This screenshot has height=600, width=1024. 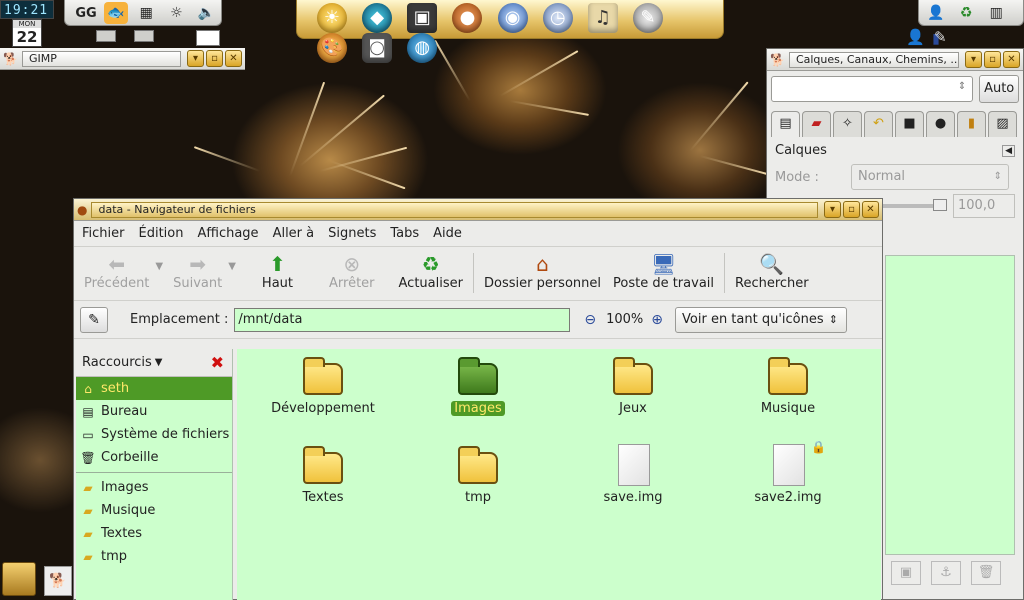 What do you see at coordinates (557, 18) in the screenshot?
I see `clock-icon: ◷` at bounding box center [557, 18].